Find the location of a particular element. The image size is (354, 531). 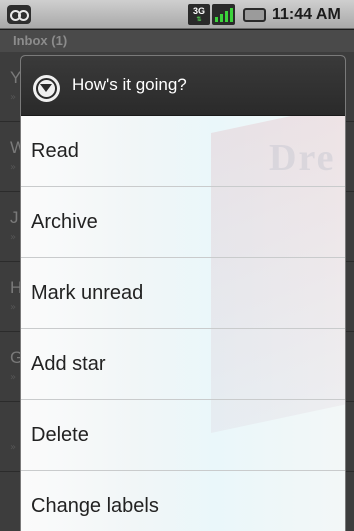

network-label: 3G is located at coordinates (198, 11).